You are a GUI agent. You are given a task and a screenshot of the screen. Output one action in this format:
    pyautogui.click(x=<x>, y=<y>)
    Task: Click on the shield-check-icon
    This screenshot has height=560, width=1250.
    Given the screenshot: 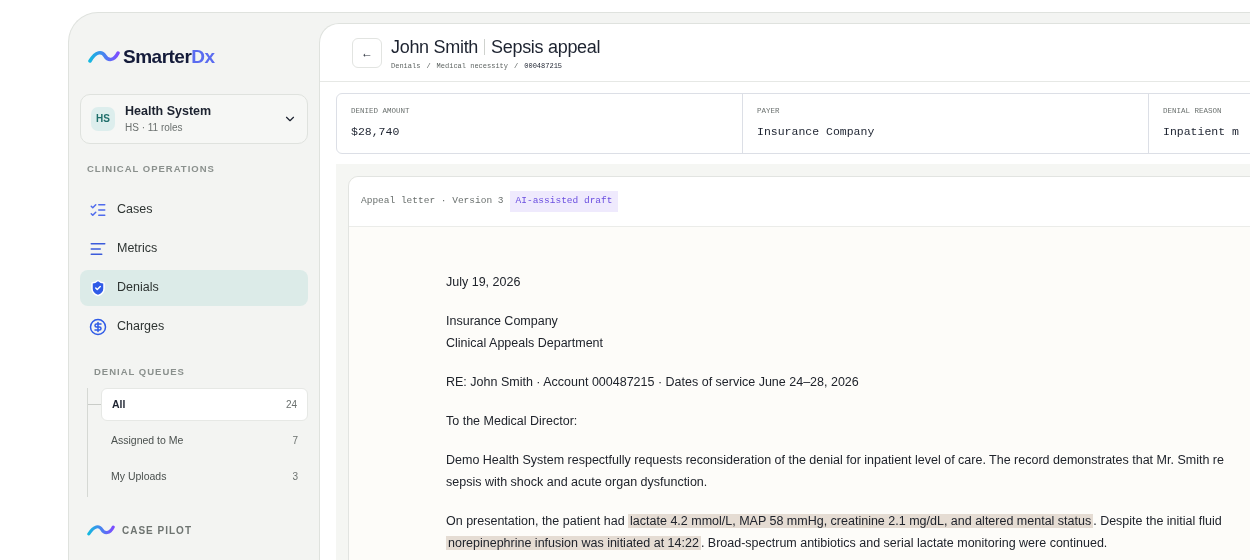 What is the action you would take?
    pyautogui.click(x=98, y=287)
    